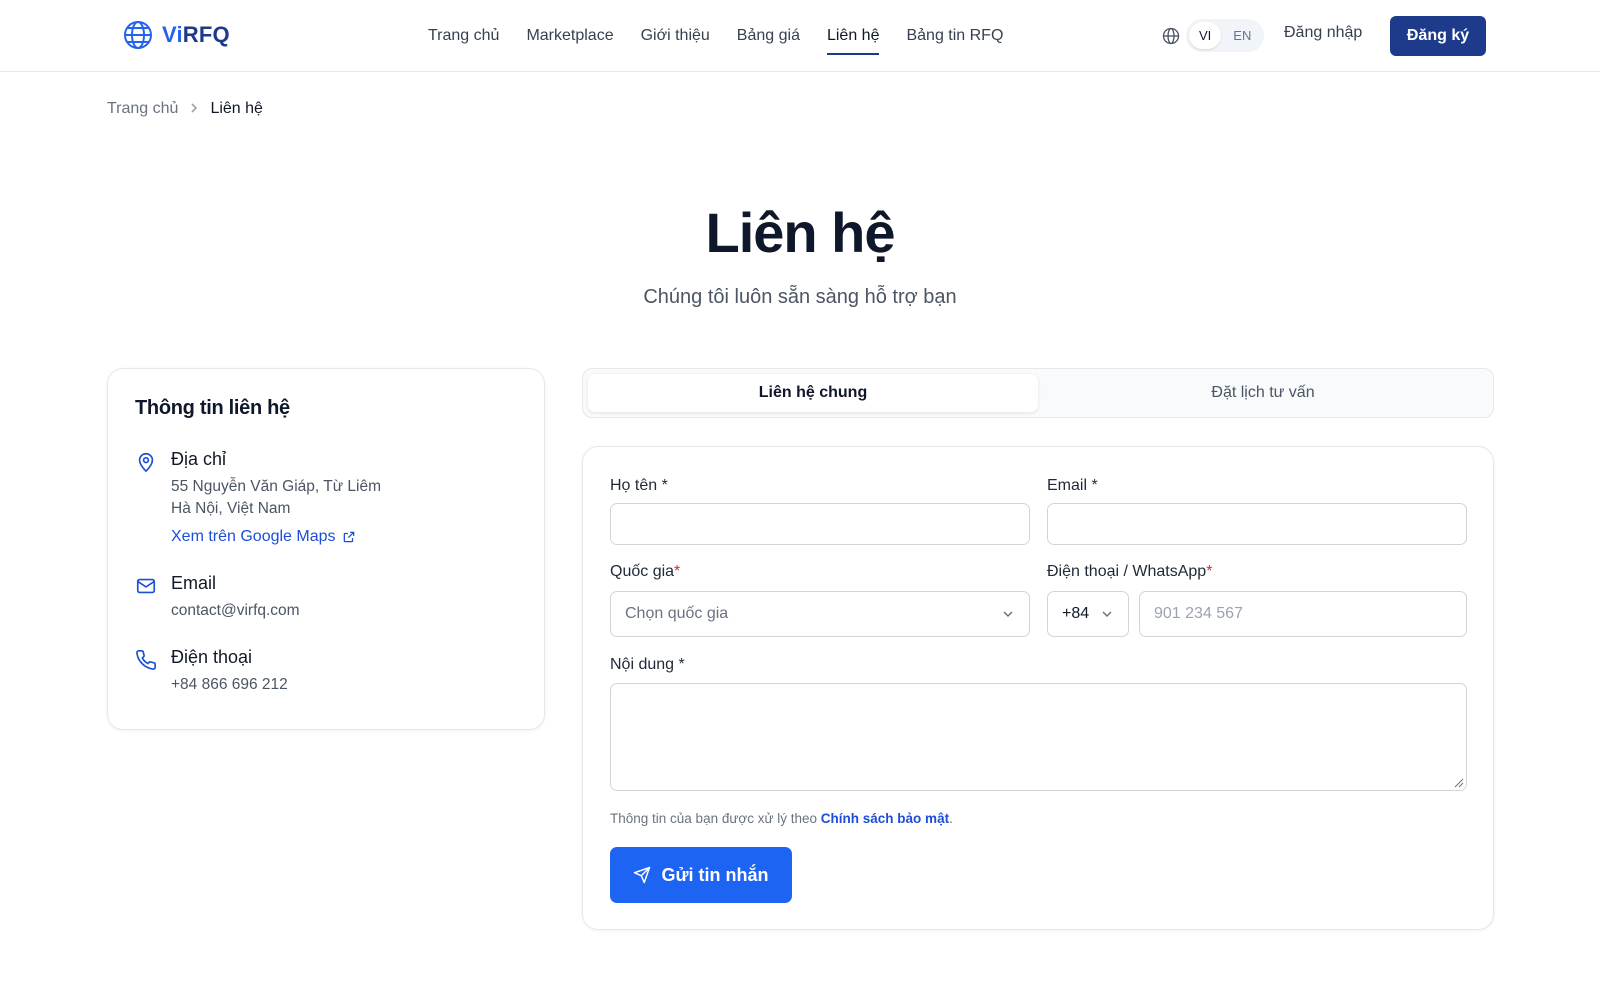 This screenshot has height=1000, width=1600. I want to click on breadcrumb-home: Trang chủ, so click(142, 109).